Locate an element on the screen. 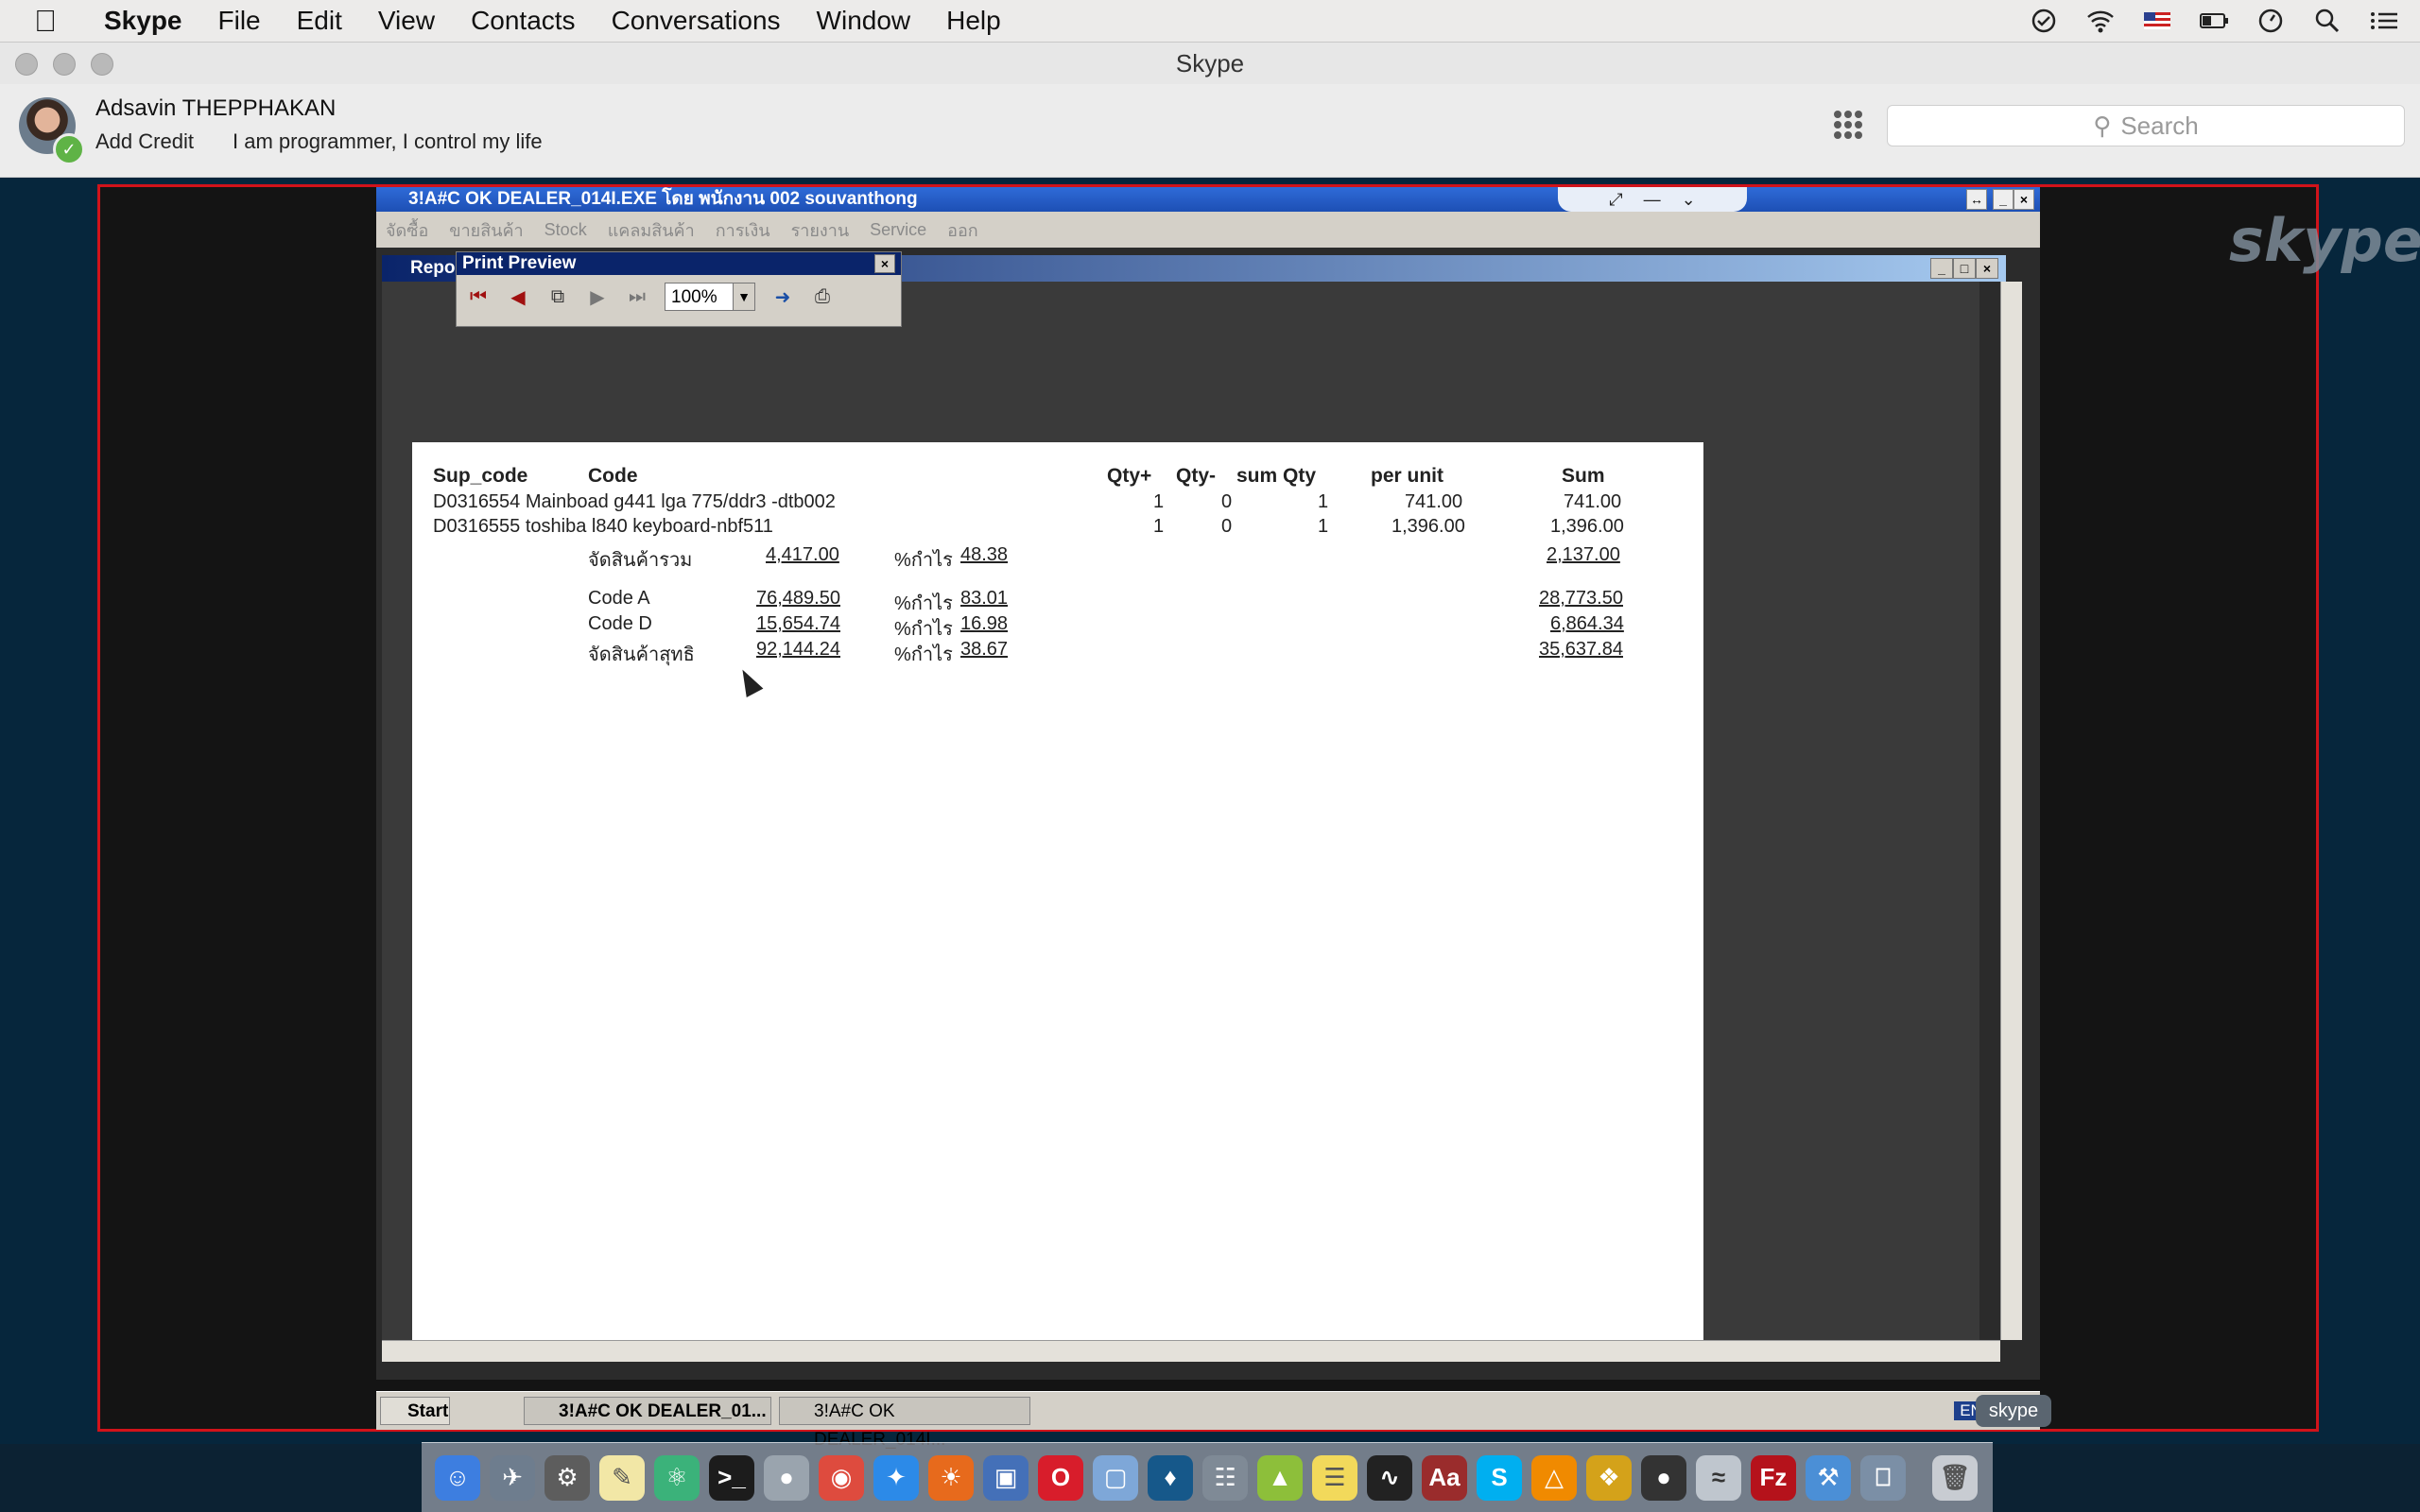 This screenshot has height=1512, width=2420. wifi-icon is located at coordinates (2100, 21).